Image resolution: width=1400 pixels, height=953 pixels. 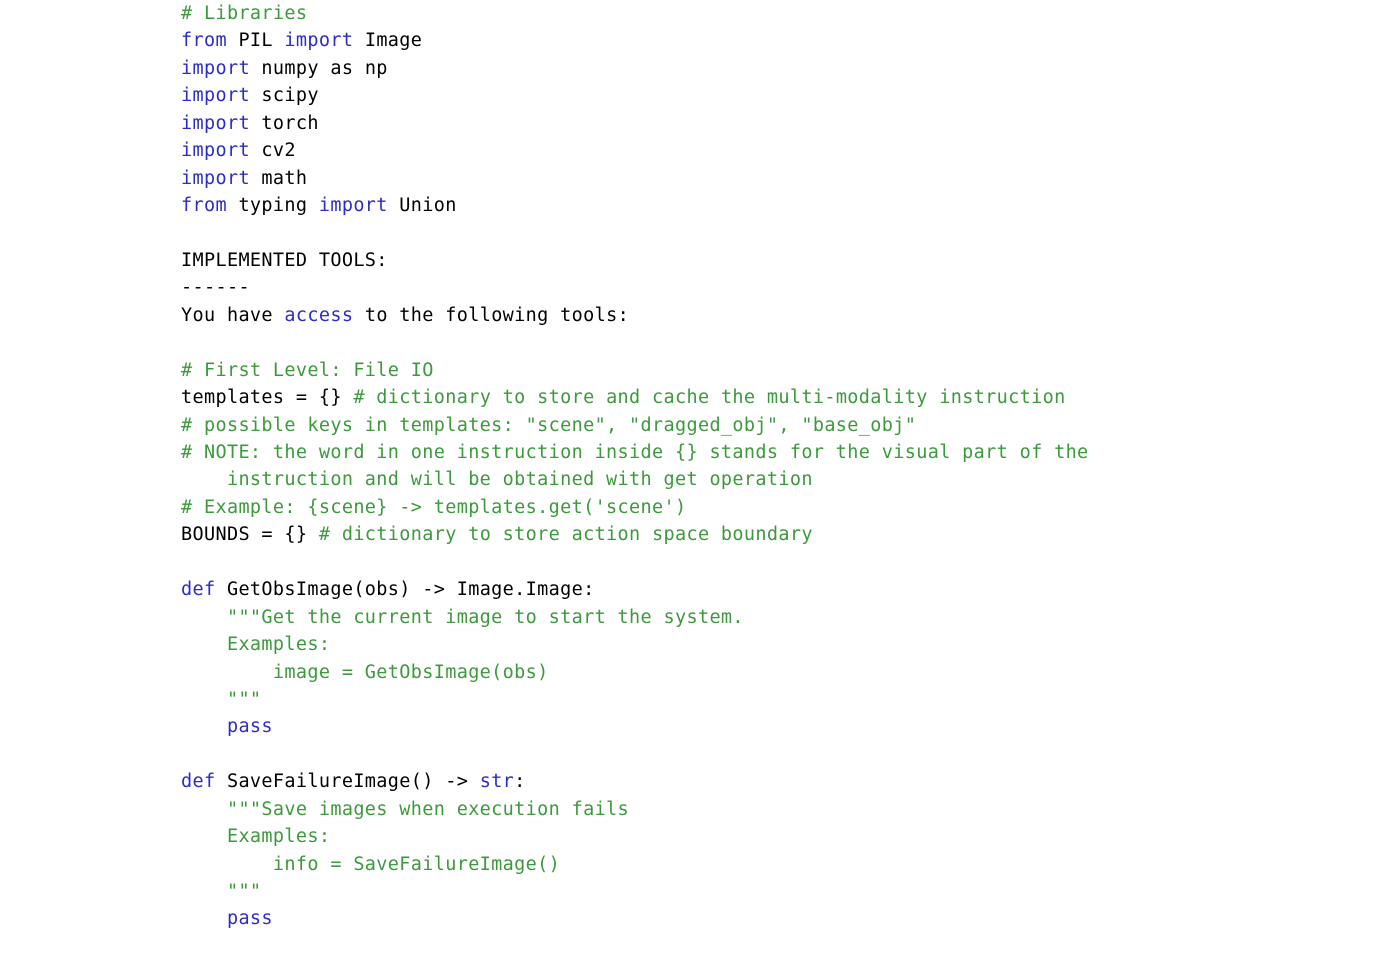 What do you see at coordinates (771, 370) in the screenshot?
I see `code-line: # First Level: File IO` at bounding box center [771, 370].